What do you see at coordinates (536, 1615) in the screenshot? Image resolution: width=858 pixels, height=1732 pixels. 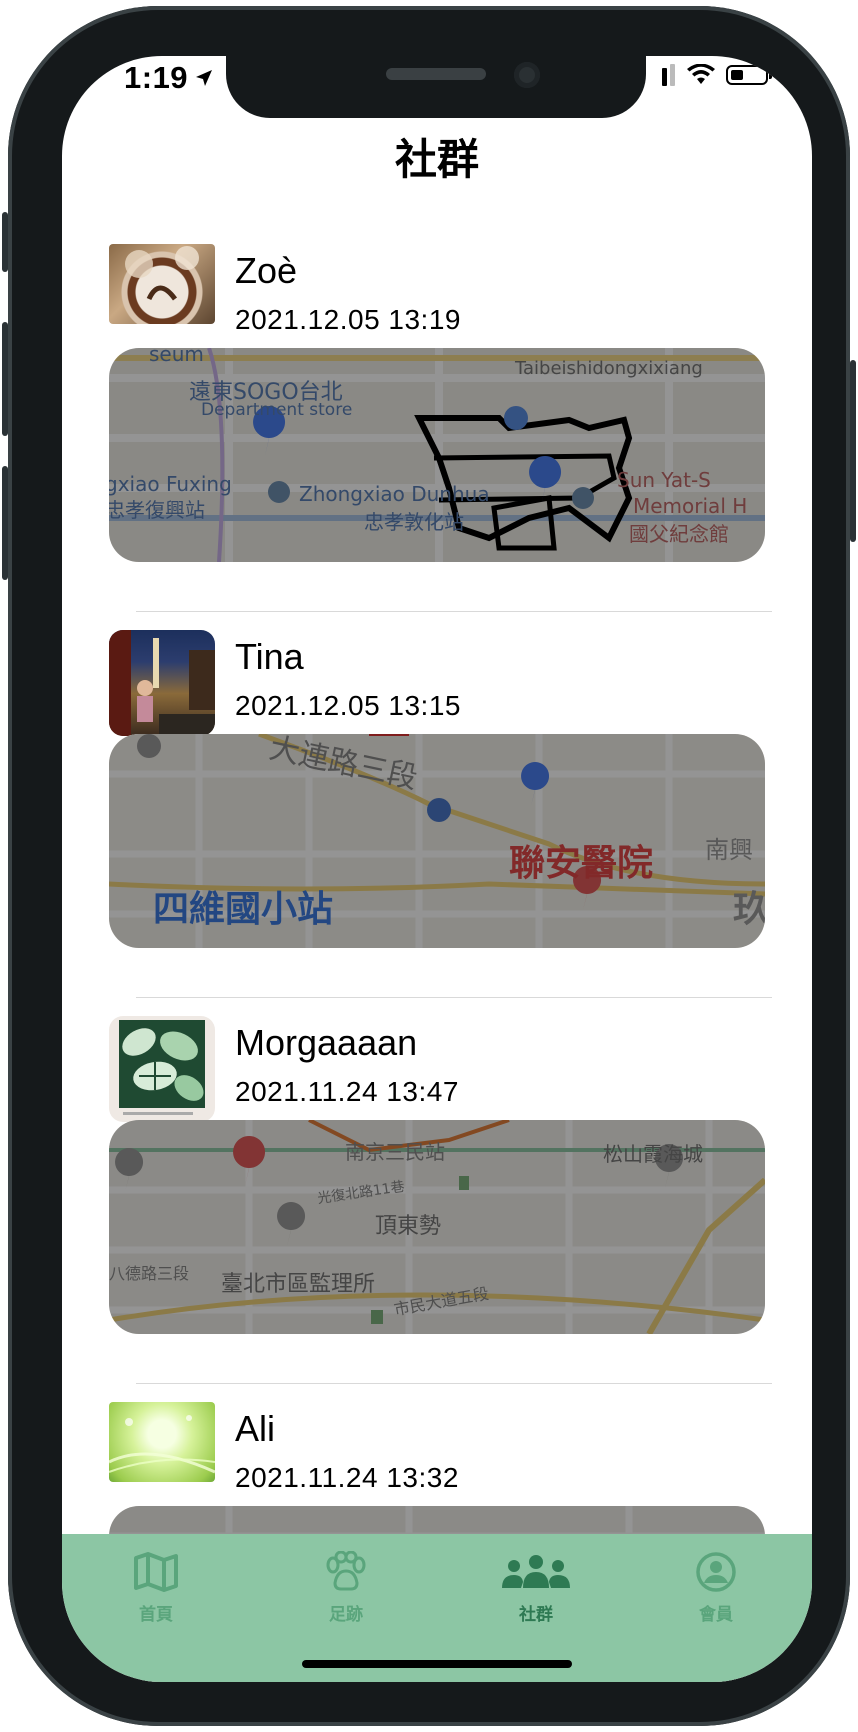 I see `tab-community-label: 社群` at bounding box center [536, 1615].